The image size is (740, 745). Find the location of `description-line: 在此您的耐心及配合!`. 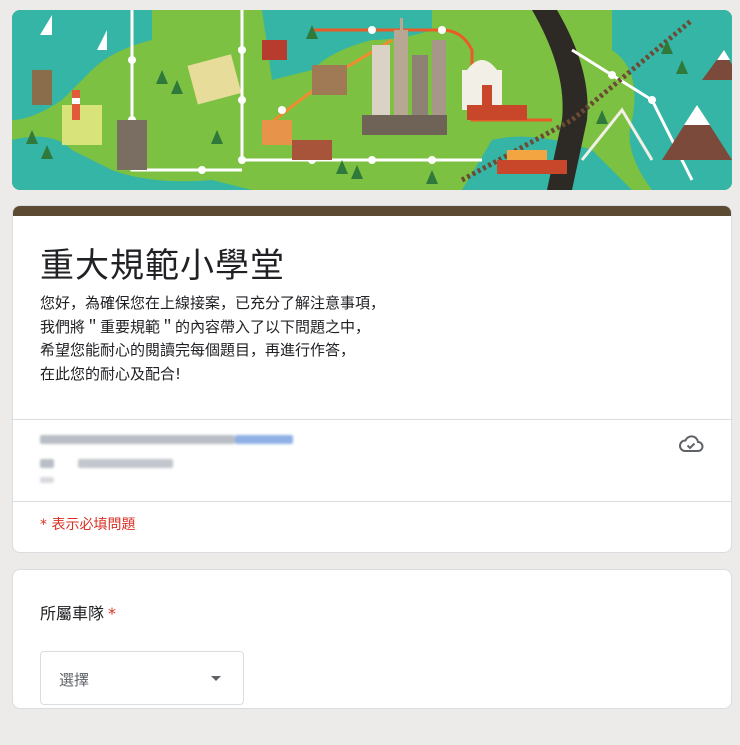

description-line: 在此您的耐心及配合! is located at coordinates (111, 373).